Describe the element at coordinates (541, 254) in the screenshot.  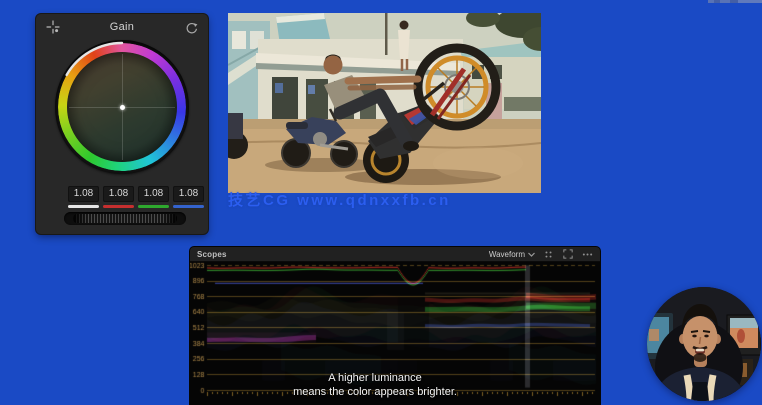
I see `scopes-controls: Waveform` at that location.